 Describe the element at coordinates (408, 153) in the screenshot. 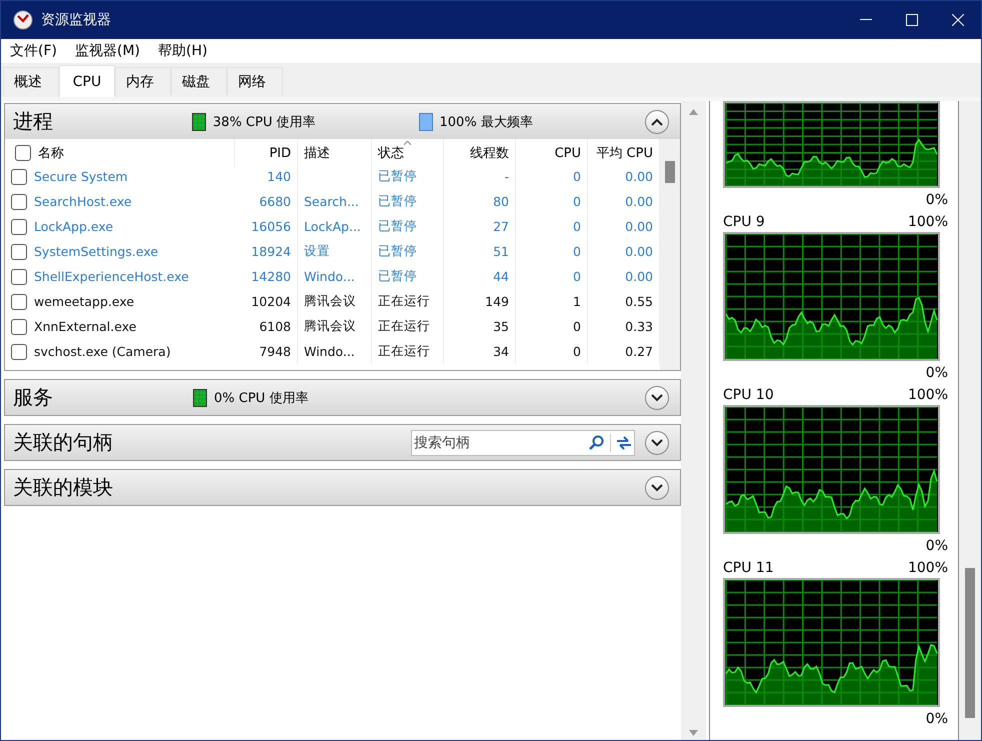

I see `column-header: 状态` at that location.